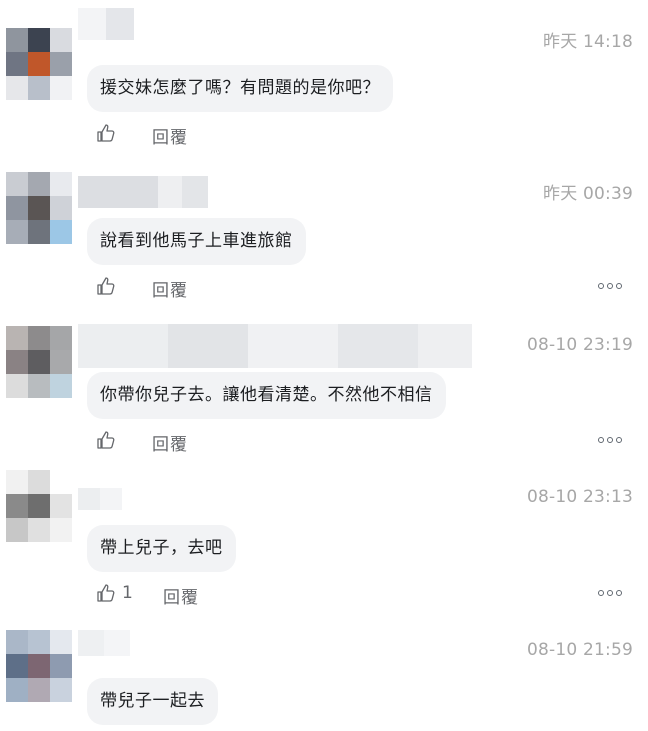 This screenshot has width=648, height=731. What do you see at coordinates (152, 701) in the screenshot?
I see `comment-text: 帶兒子一起去` at bounding box center [152, 701].